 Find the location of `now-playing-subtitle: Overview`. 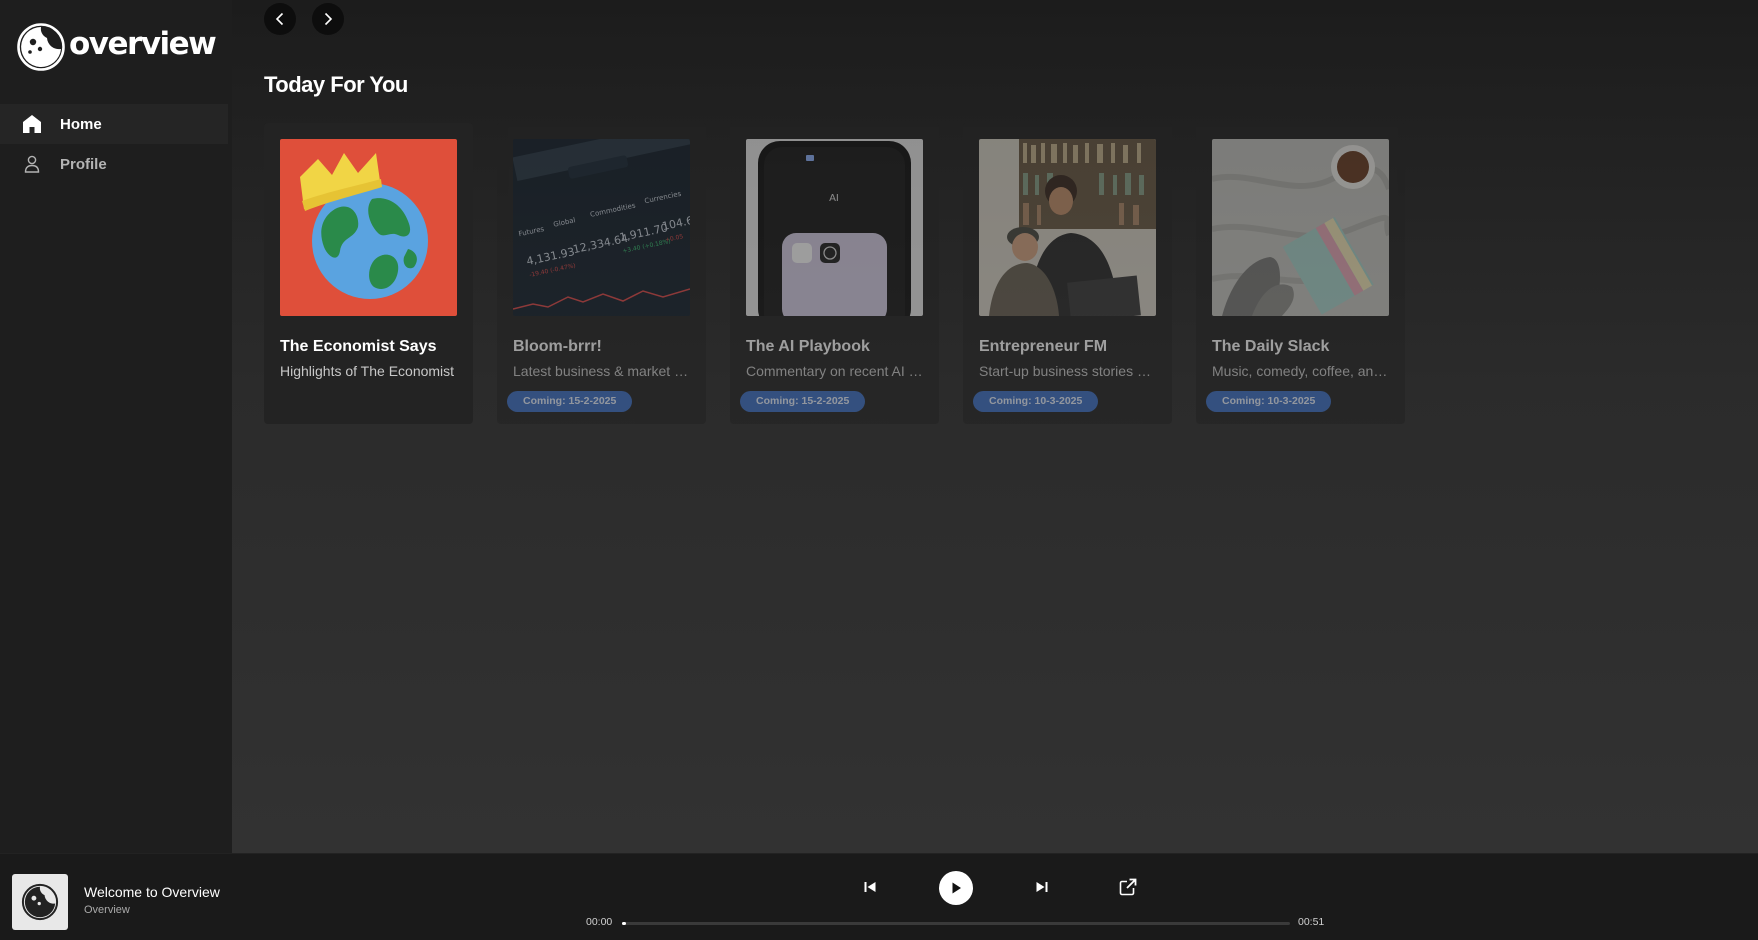

now-playing-subtitle: Overview is located at coordinates (107, 910).